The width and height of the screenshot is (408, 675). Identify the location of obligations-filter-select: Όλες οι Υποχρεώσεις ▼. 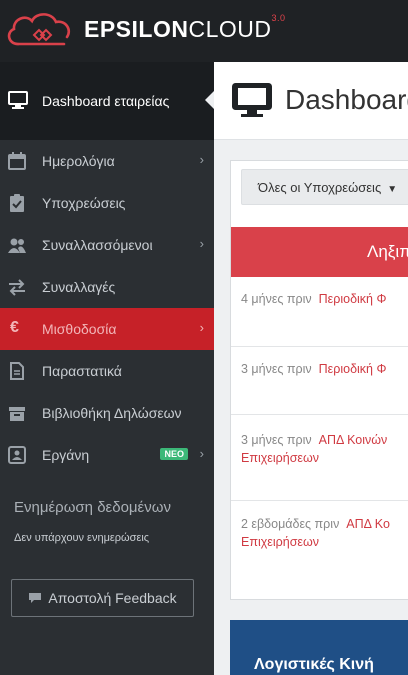
(324, 187).